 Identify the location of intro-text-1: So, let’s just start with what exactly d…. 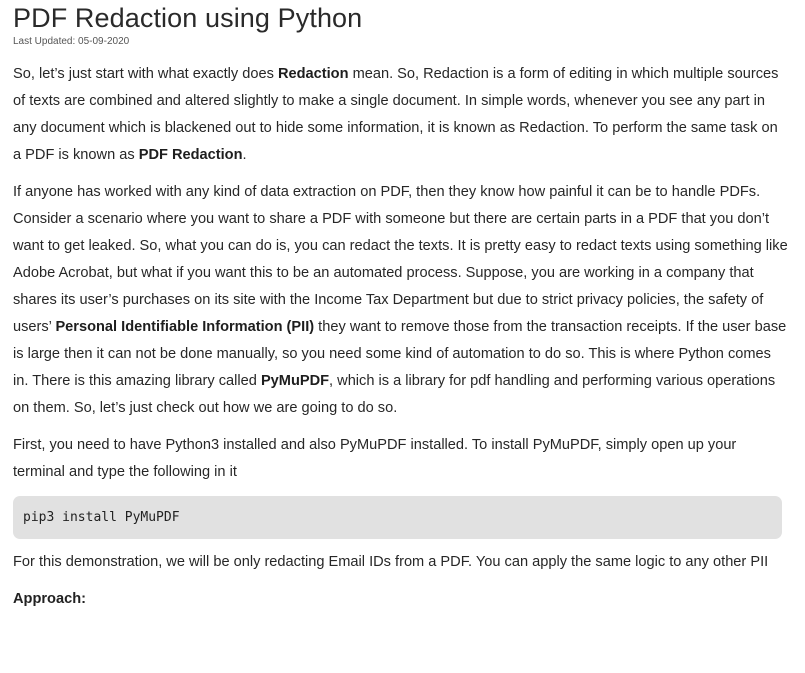
(145, 74).